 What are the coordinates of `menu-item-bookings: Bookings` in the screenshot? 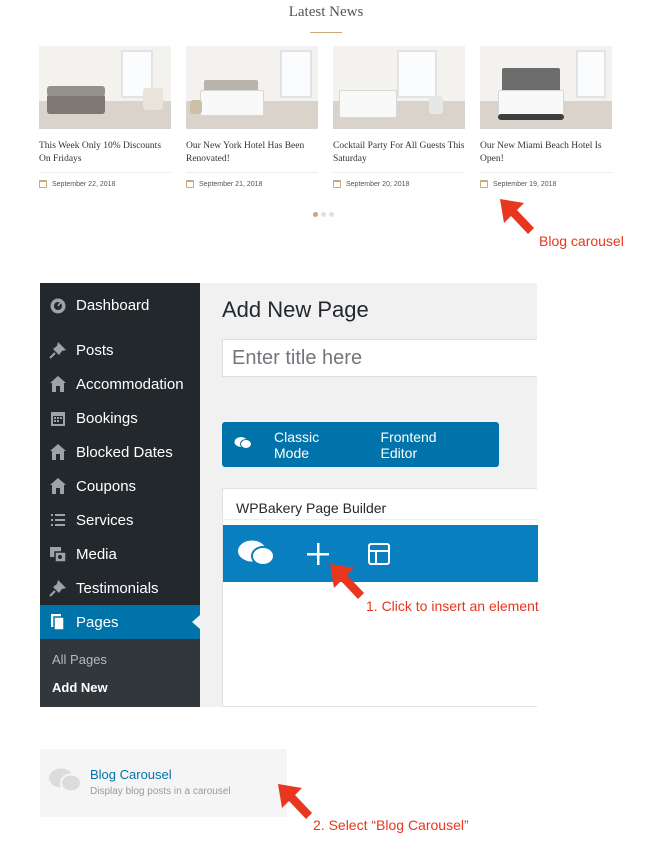 It's located at (120, 418).